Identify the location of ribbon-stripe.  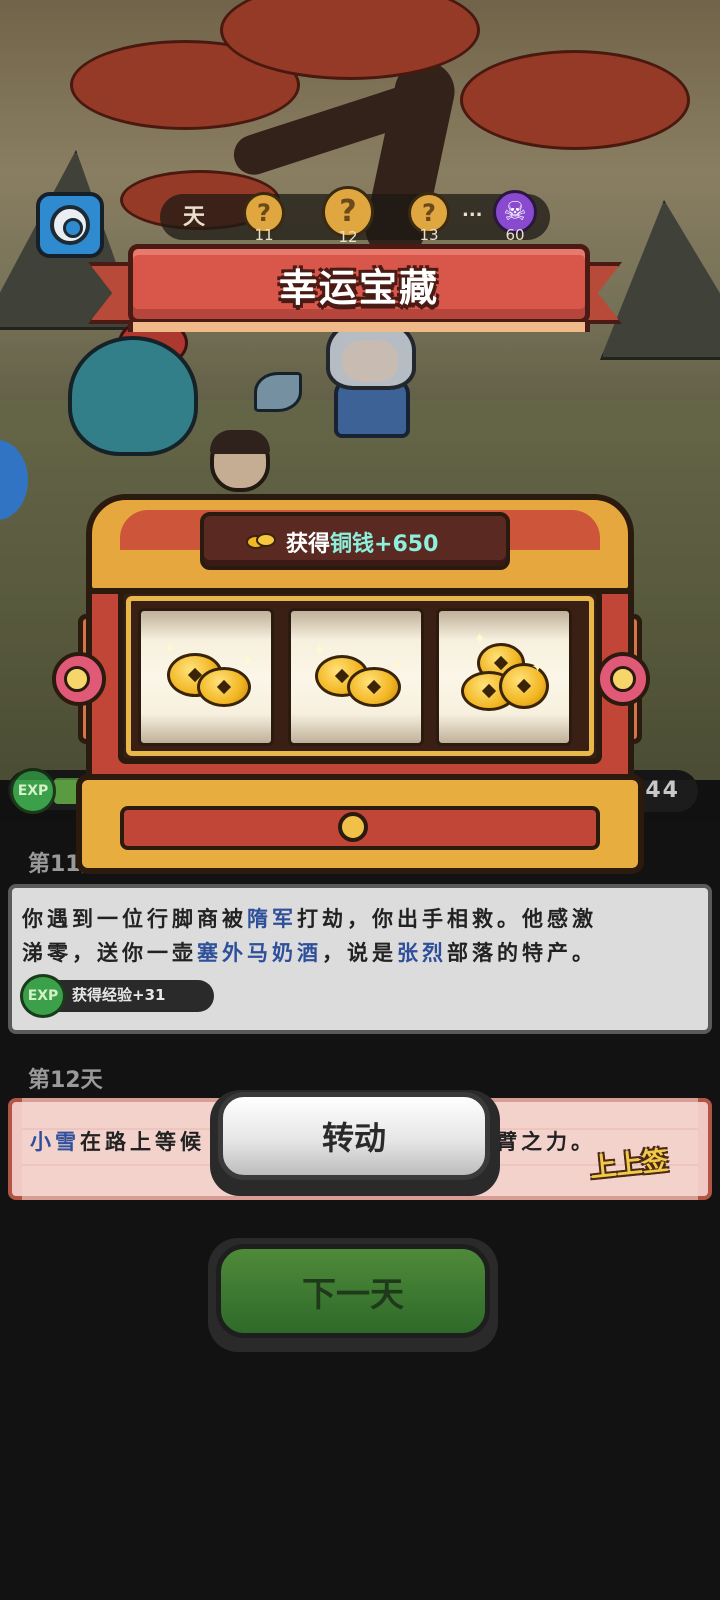
(359, 327).